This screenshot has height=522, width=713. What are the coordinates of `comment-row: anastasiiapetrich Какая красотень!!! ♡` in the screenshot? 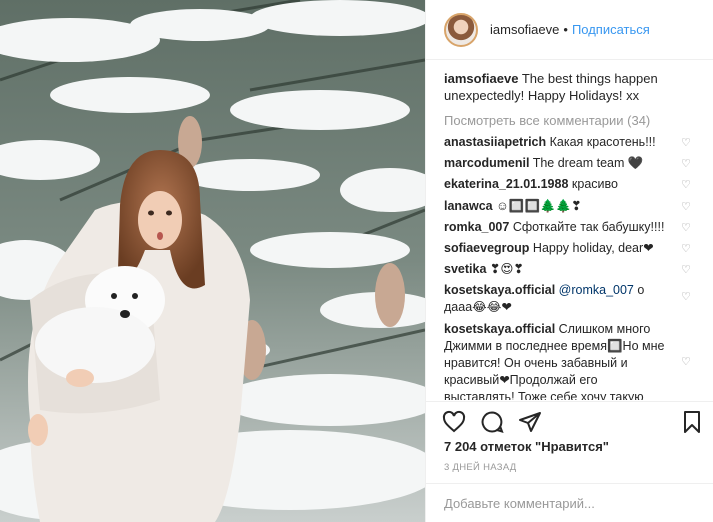 It's located at (570, 142).